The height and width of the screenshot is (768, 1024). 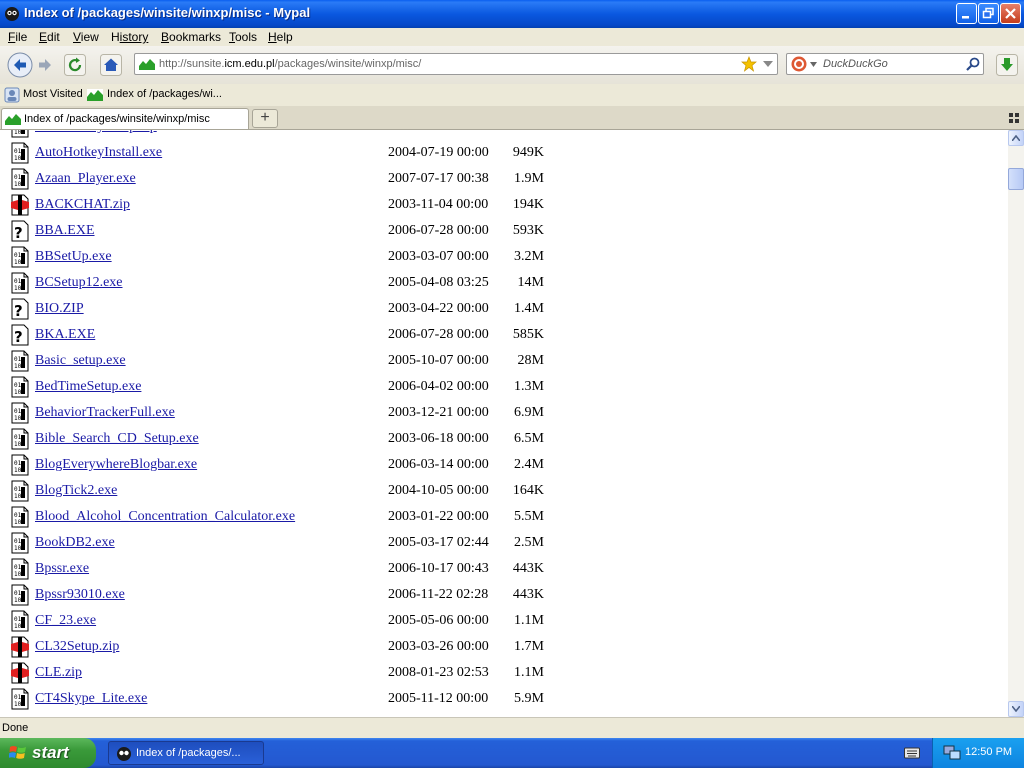 I want to click on minimize-button, so click(x=966, y=13).